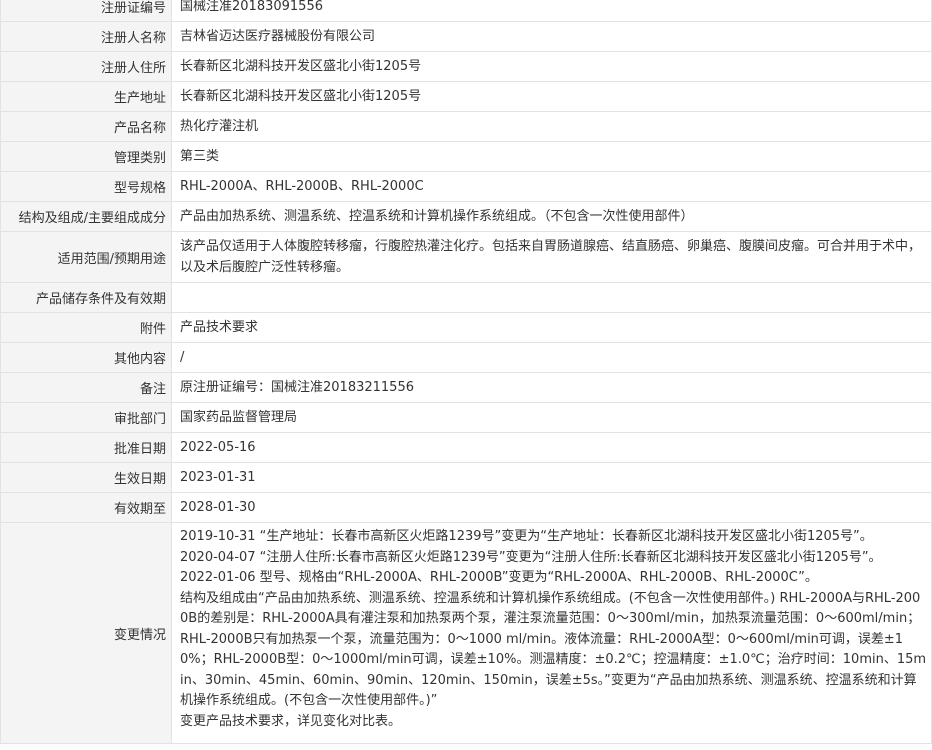 This screenshot has height=750, width=932. What do you see at coordinates (86, 447) in the screenshot?
I see `field-label: 批准日期` at bounding box center [86, 447].